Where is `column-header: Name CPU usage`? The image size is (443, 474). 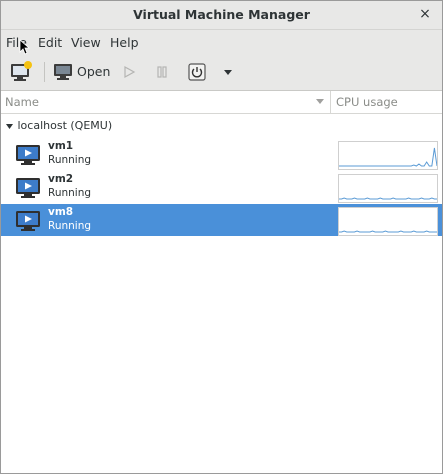
column-header: Name CPU usage is located at coordinates (221, 102).